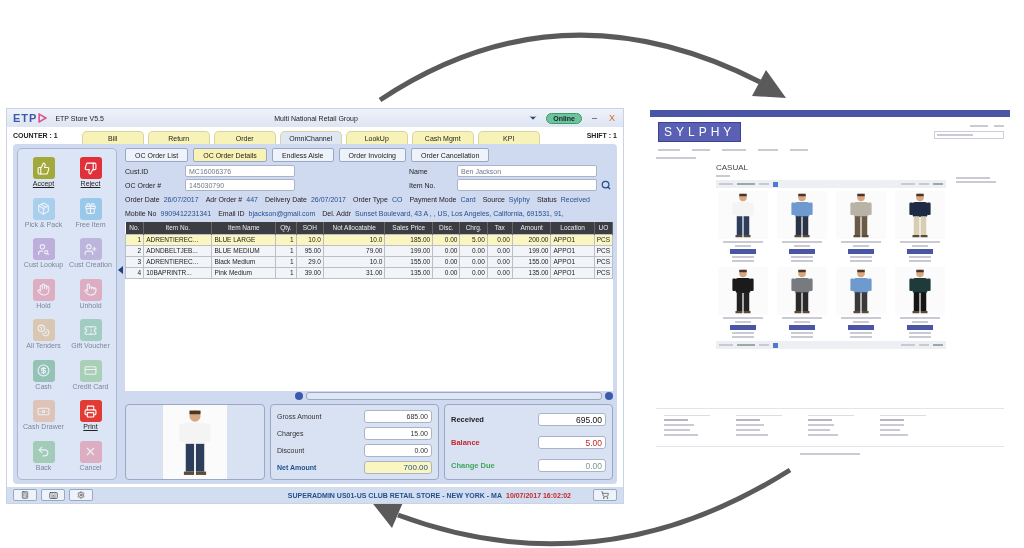 The image size is (1024, 548). Describe the element at coordinates (700, 132) in the screenshot. I see `logo: SYLPHY` at that location.